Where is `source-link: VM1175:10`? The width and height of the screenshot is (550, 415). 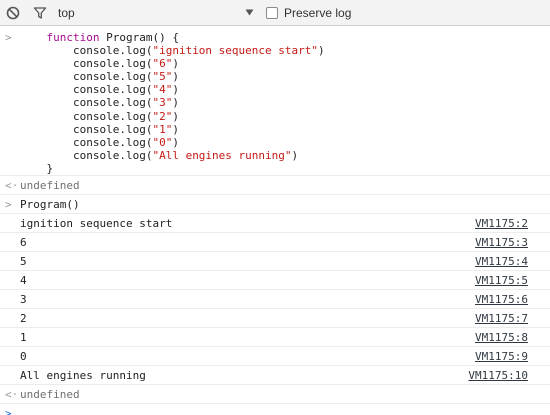
source-link: VM1175:10 is located at coordinates (498, 375).